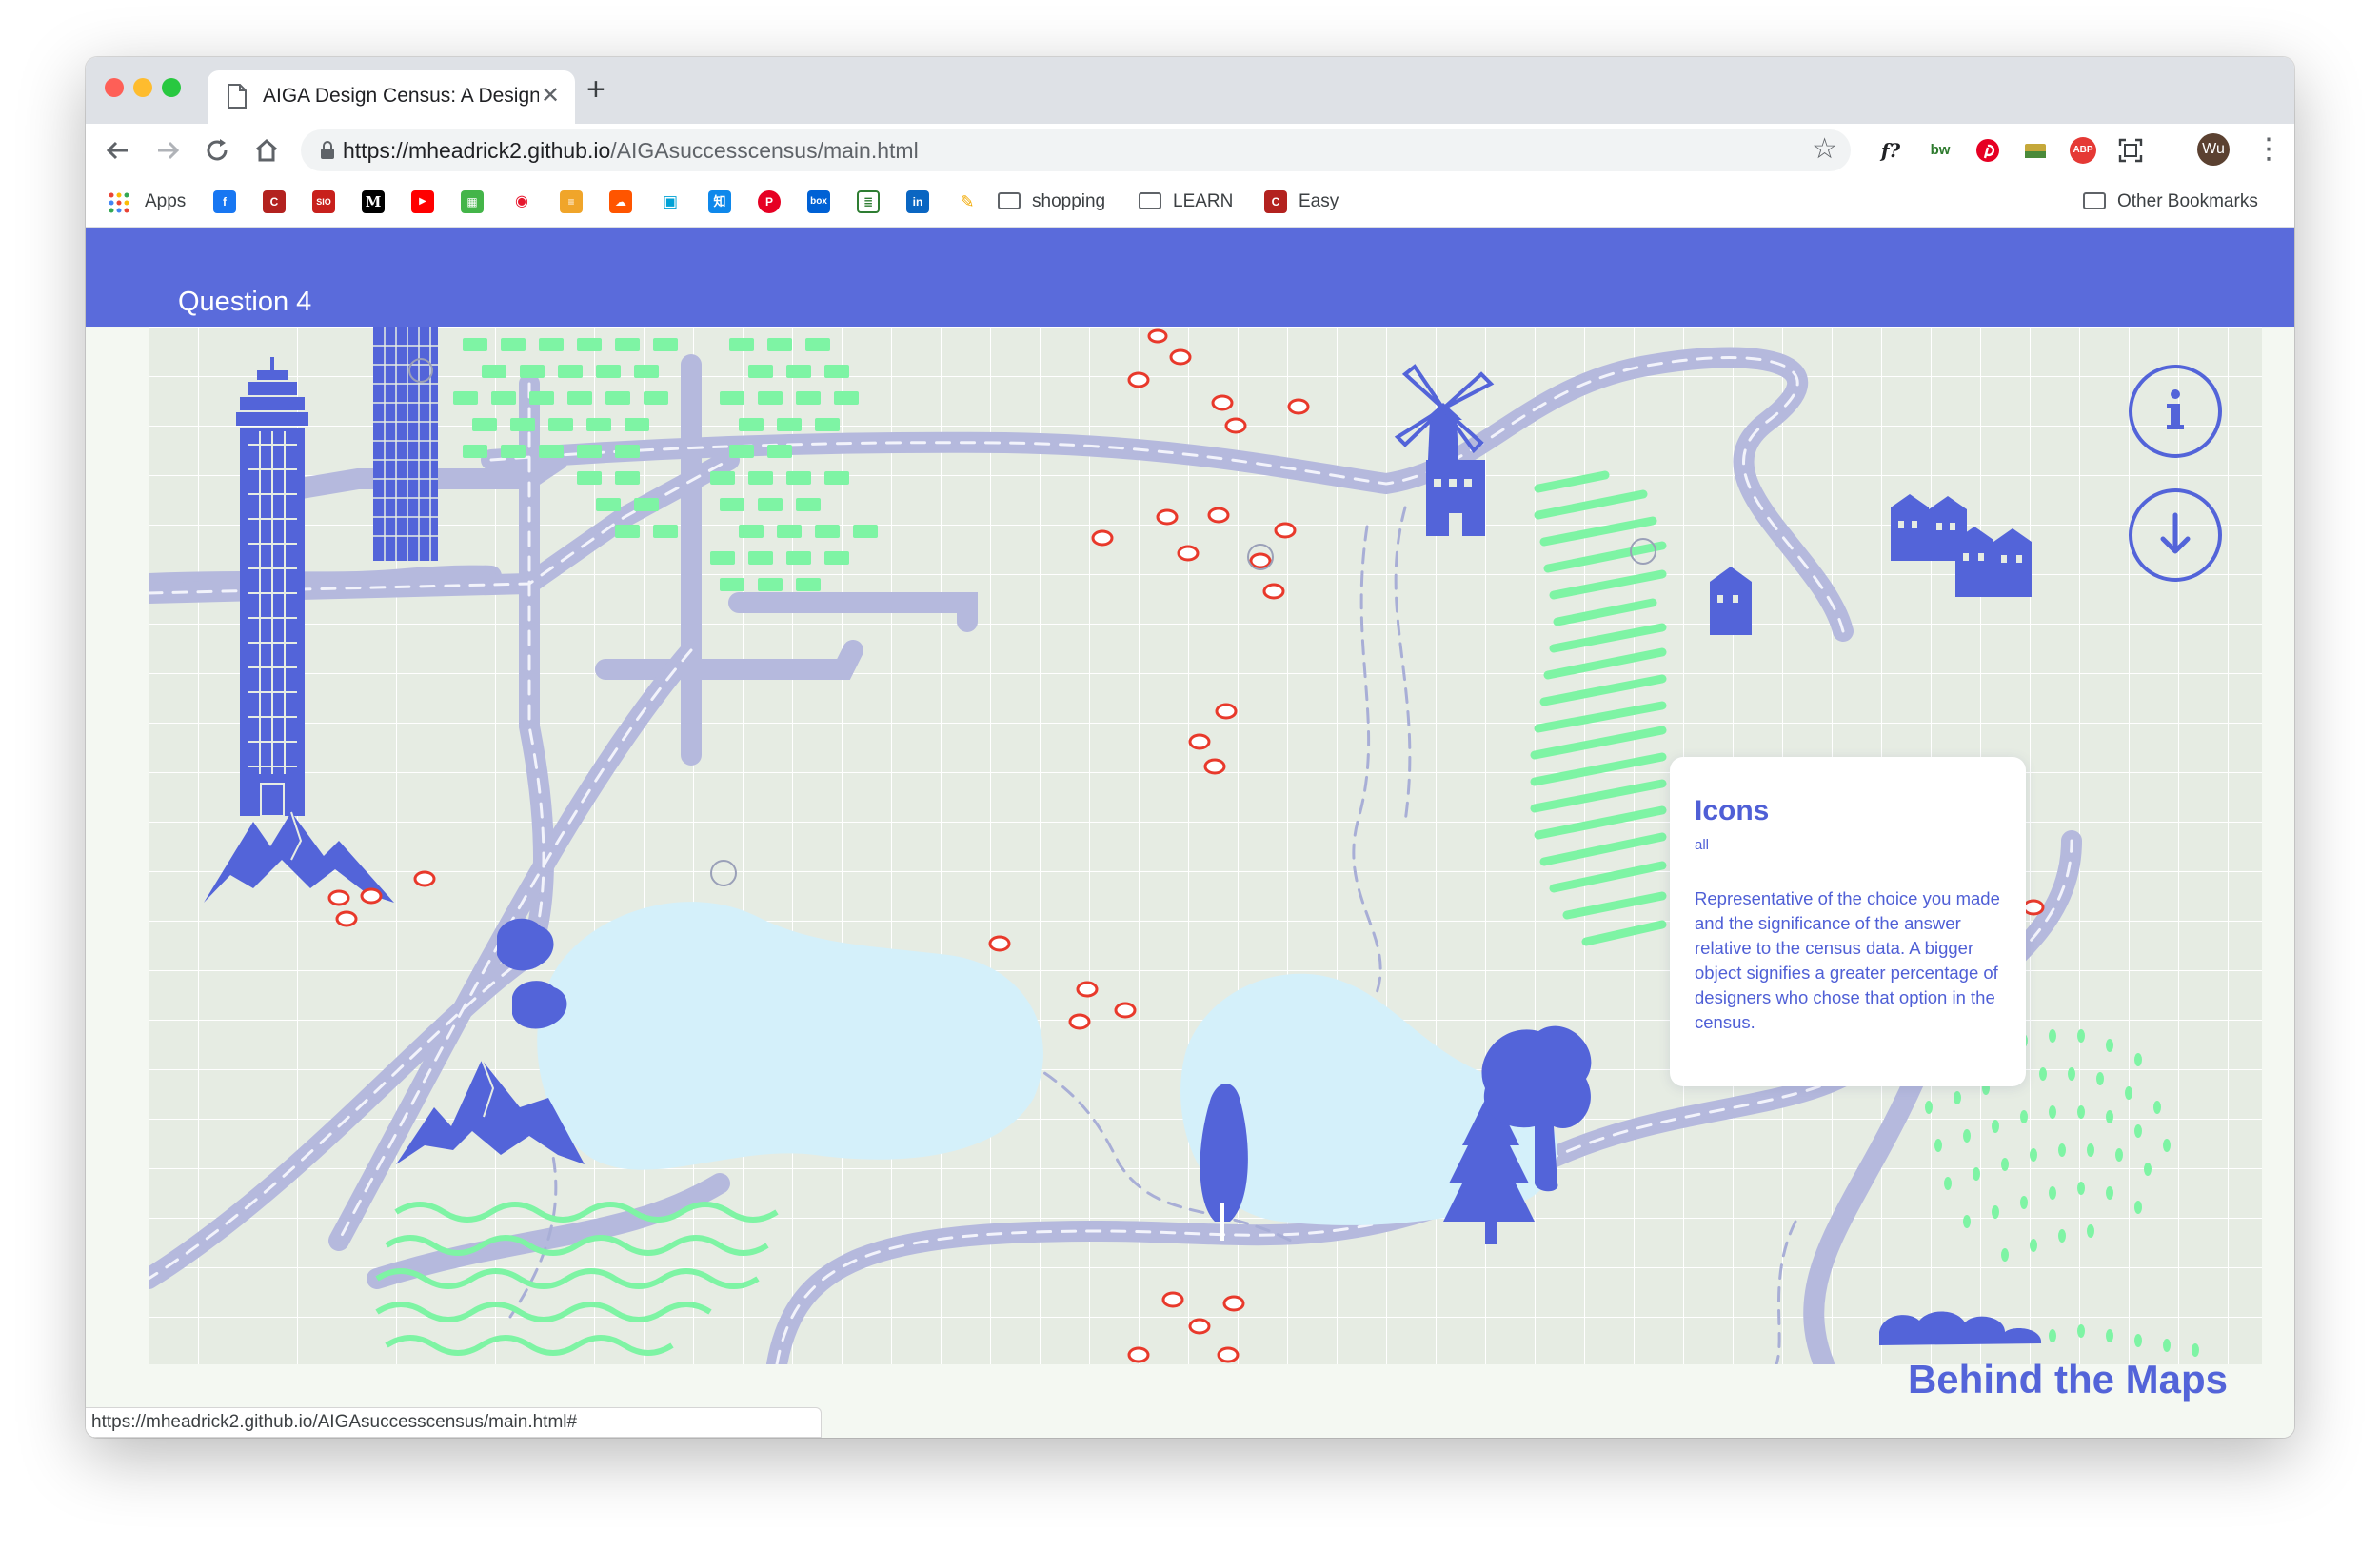 The width and height of the screenshot is (2380, 1551). I want to click on bookmark-easy: Easy, so click(1319, 201).